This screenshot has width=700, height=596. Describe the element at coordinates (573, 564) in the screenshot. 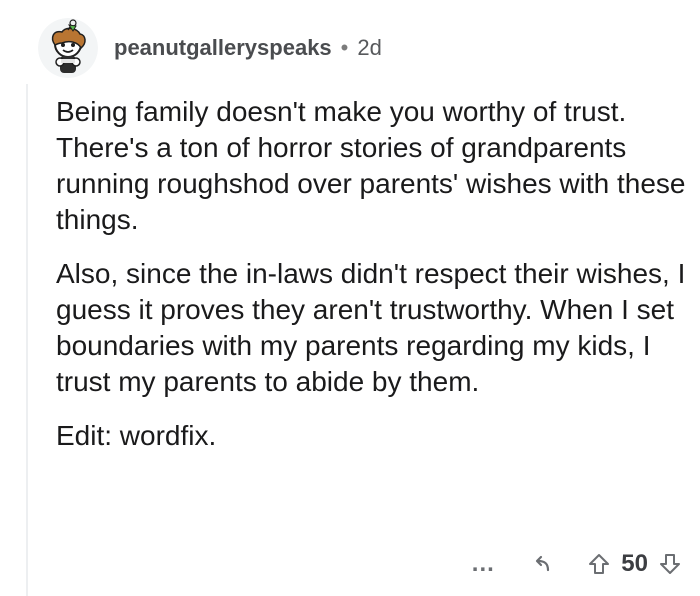

I see `comment-actions: ... 50` at that location.